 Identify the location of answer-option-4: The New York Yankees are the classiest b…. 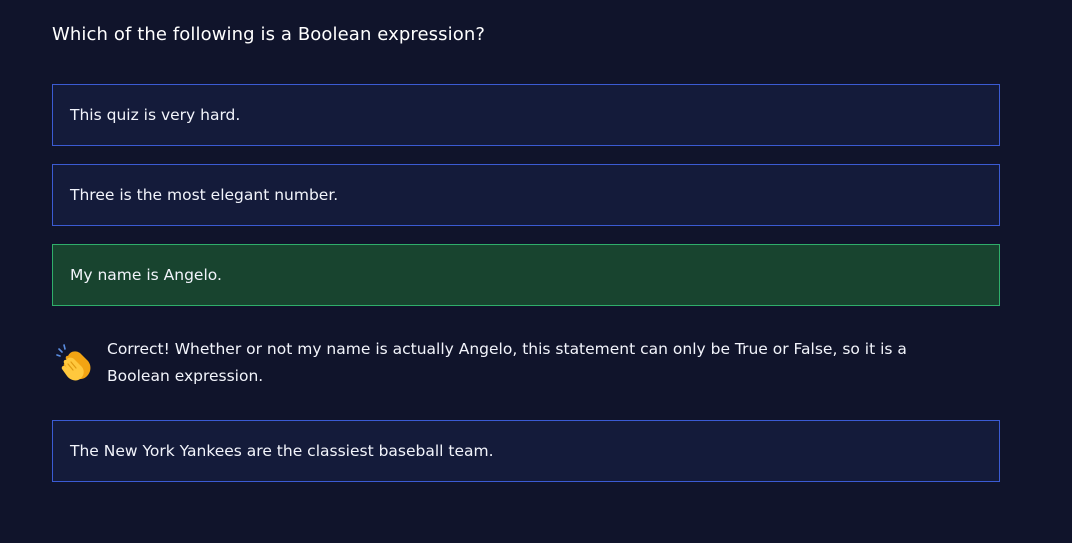
(526, 451).